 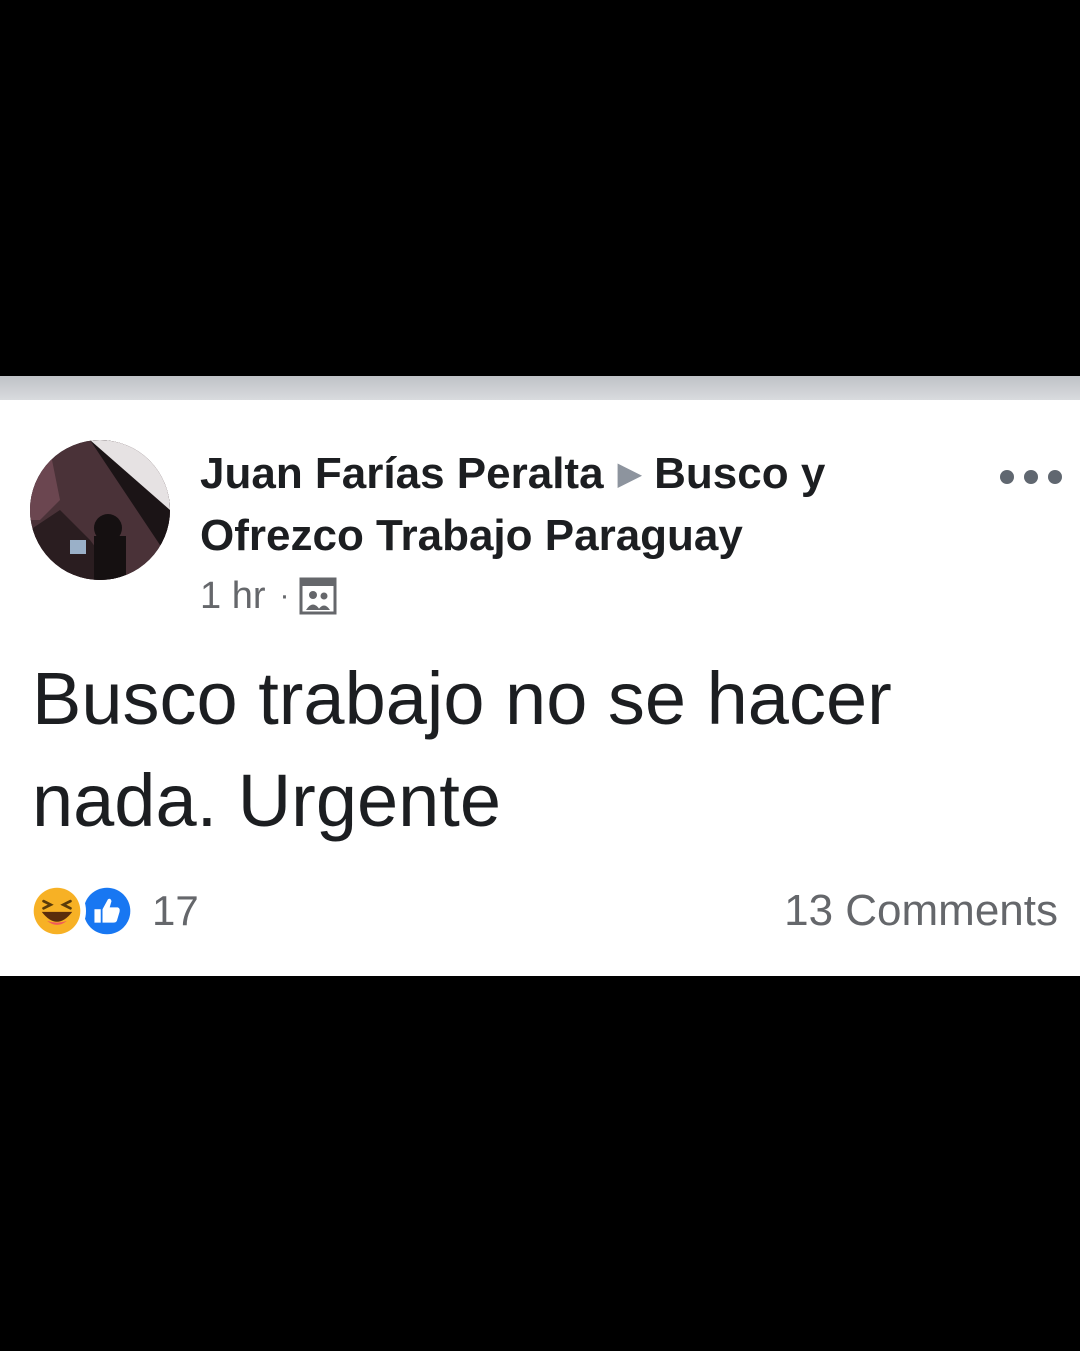 I want to click on group-audience-icon, so click(x=318, y=596).